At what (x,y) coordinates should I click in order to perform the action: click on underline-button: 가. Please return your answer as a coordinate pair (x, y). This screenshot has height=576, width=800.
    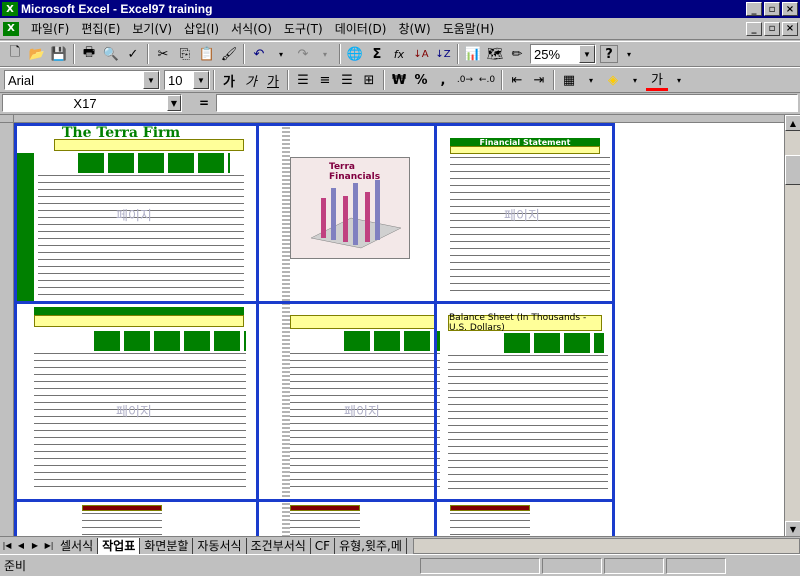
    Looking at the image, I should click on (273, 80).